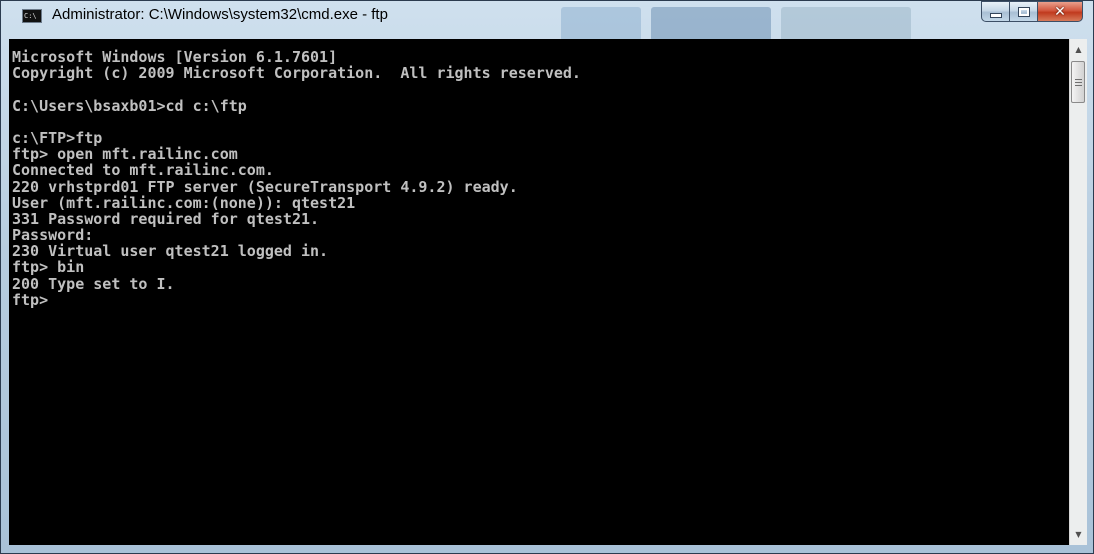 This screenshot has width=1094, height=554. I want to click on console-line: Password:, so click(53, 235).